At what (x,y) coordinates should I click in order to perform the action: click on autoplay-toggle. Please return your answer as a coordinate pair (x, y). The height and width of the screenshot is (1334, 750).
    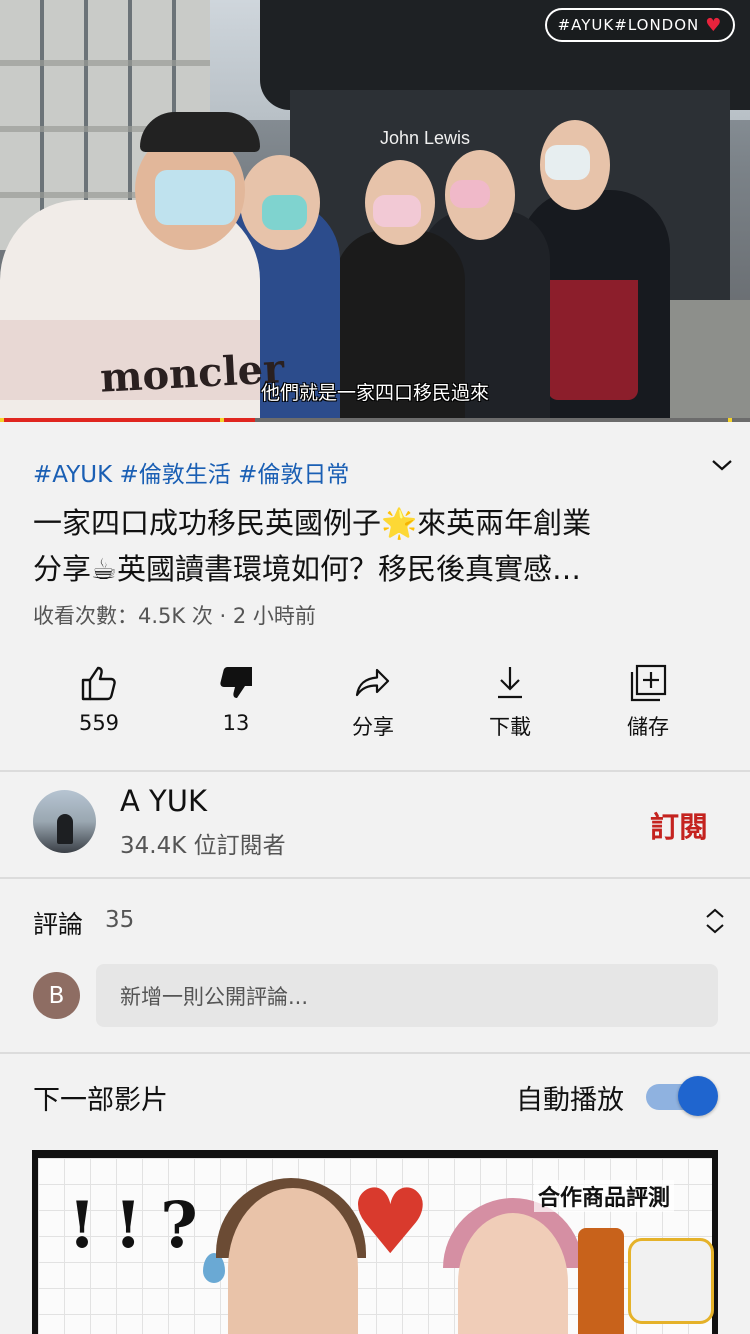
    Looking at the image, I should click on (682, 1096).